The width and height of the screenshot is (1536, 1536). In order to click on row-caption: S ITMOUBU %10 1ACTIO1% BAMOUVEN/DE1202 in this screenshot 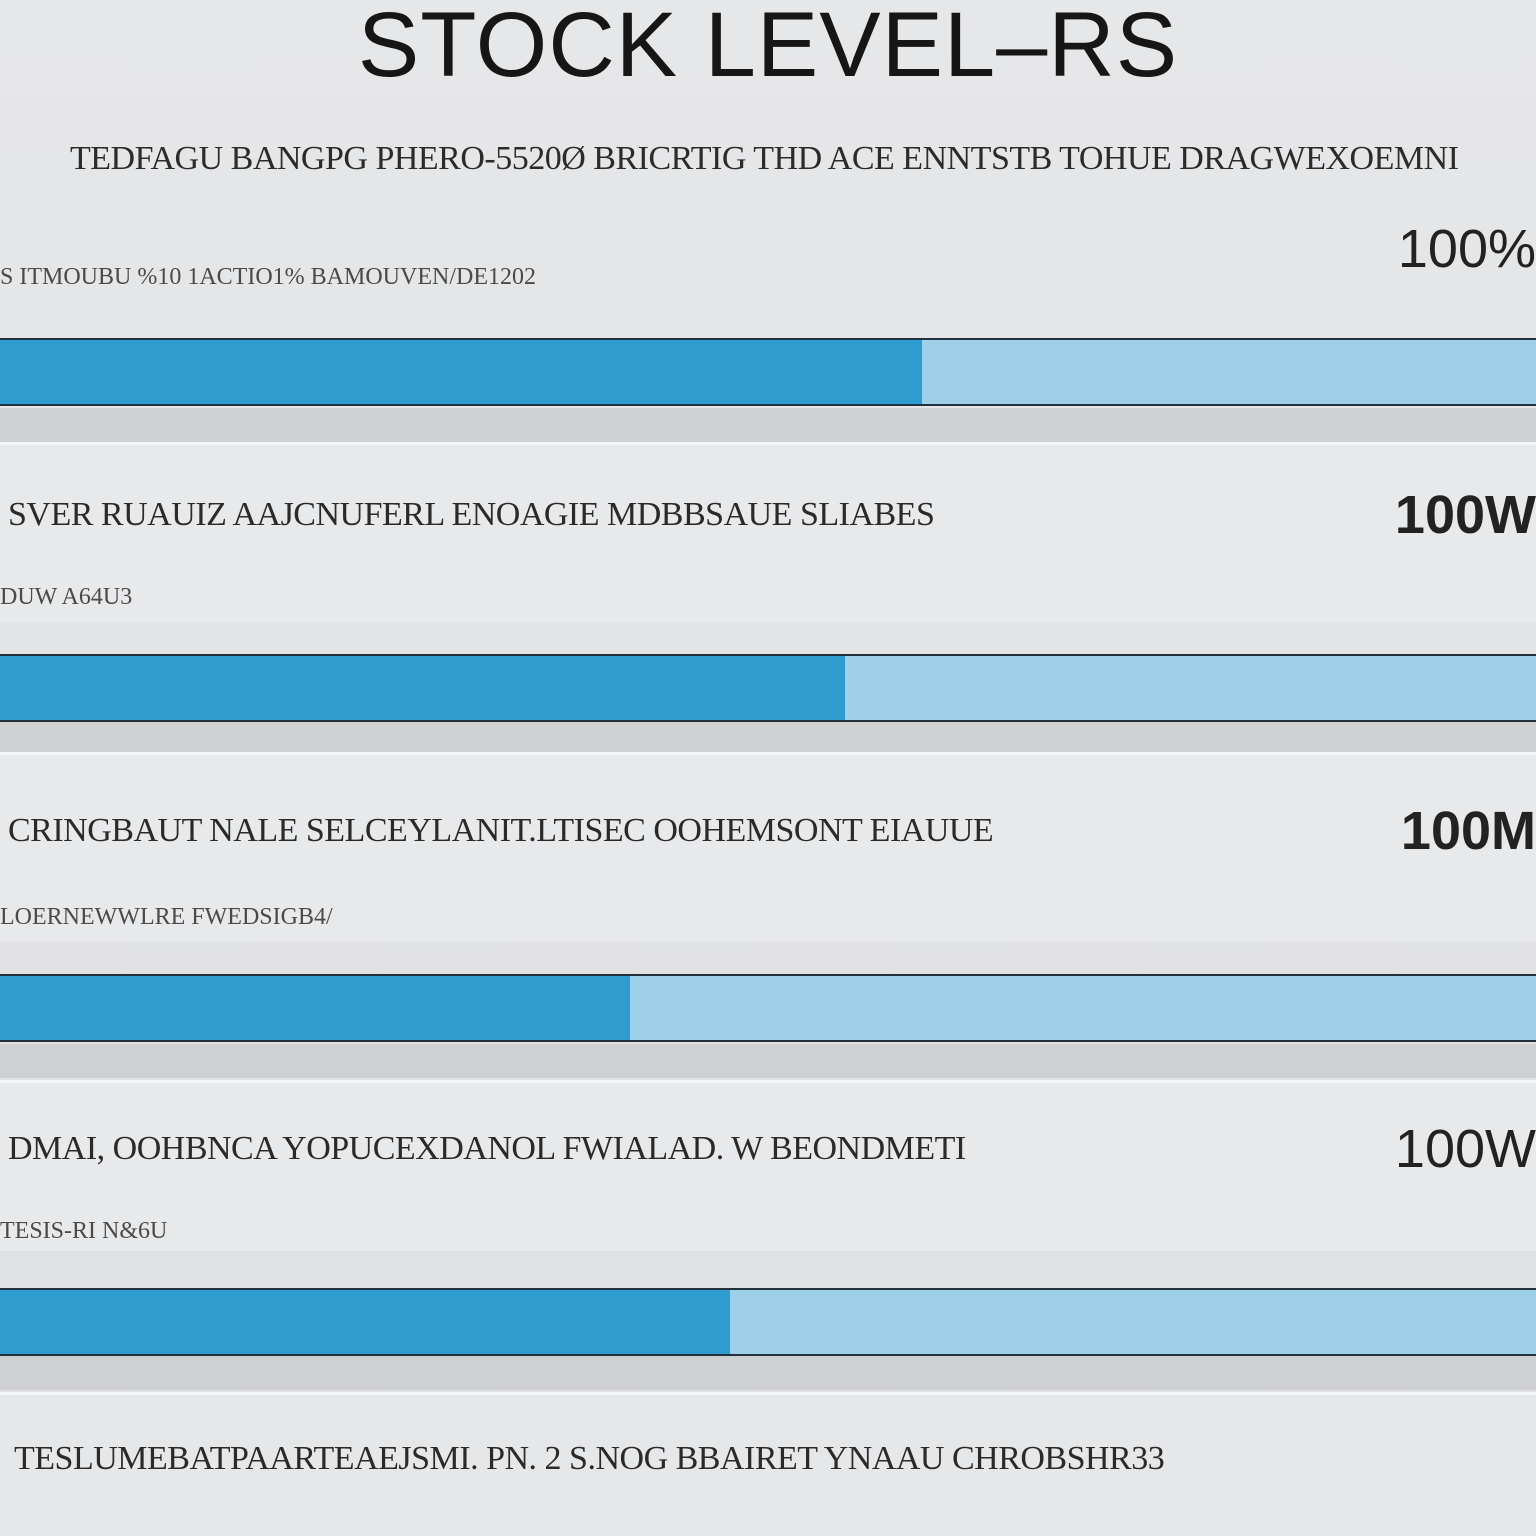, I will do `click(268, 277)`.